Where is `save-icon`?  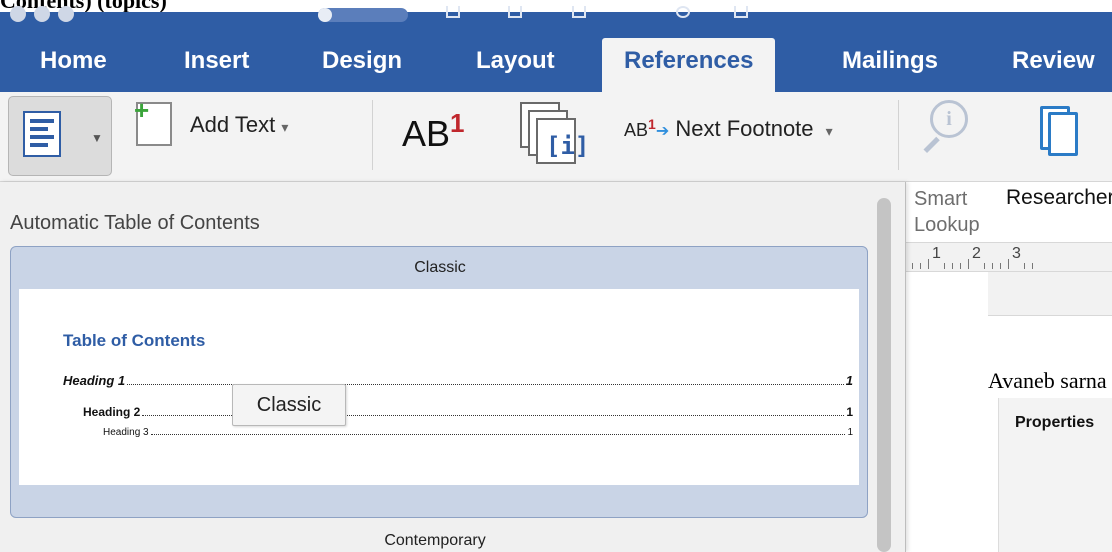
save-icon is located at coordinates (515, 12).